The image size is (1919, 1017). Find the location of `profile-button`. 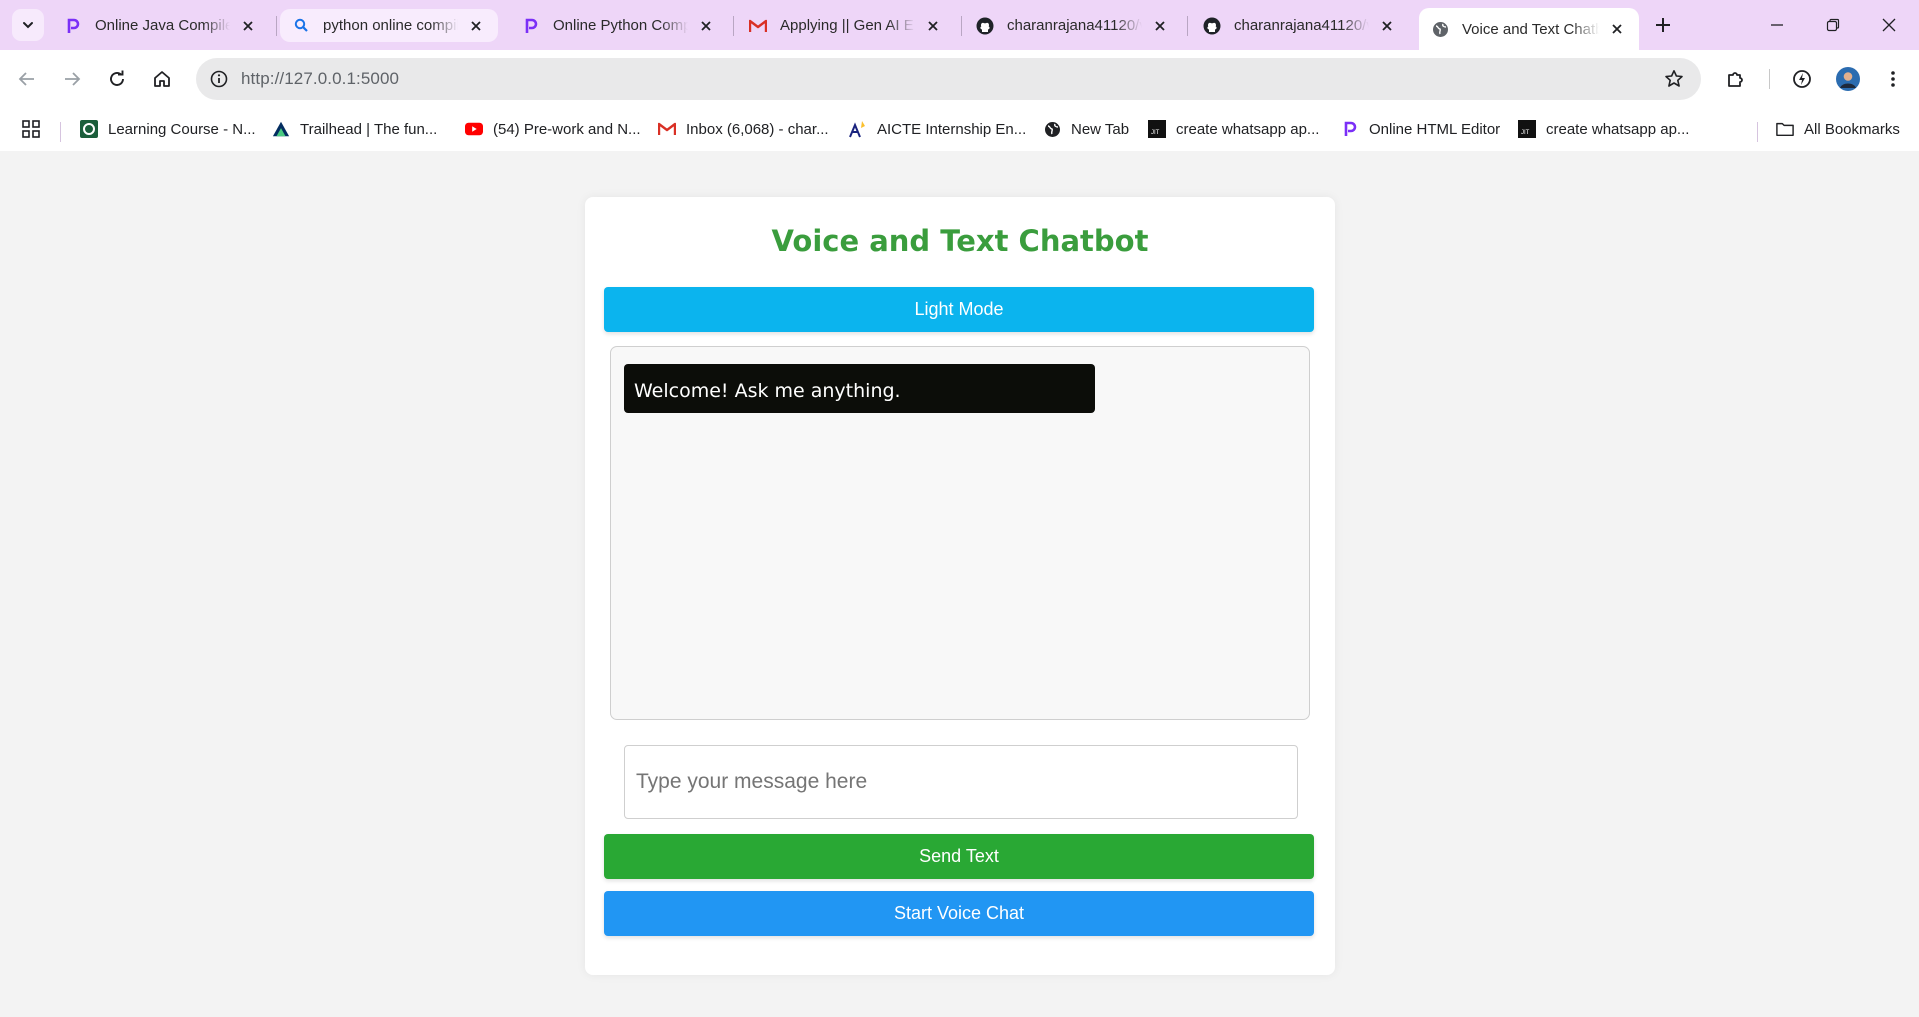

profile-button is located at coordinates (1848, 79).